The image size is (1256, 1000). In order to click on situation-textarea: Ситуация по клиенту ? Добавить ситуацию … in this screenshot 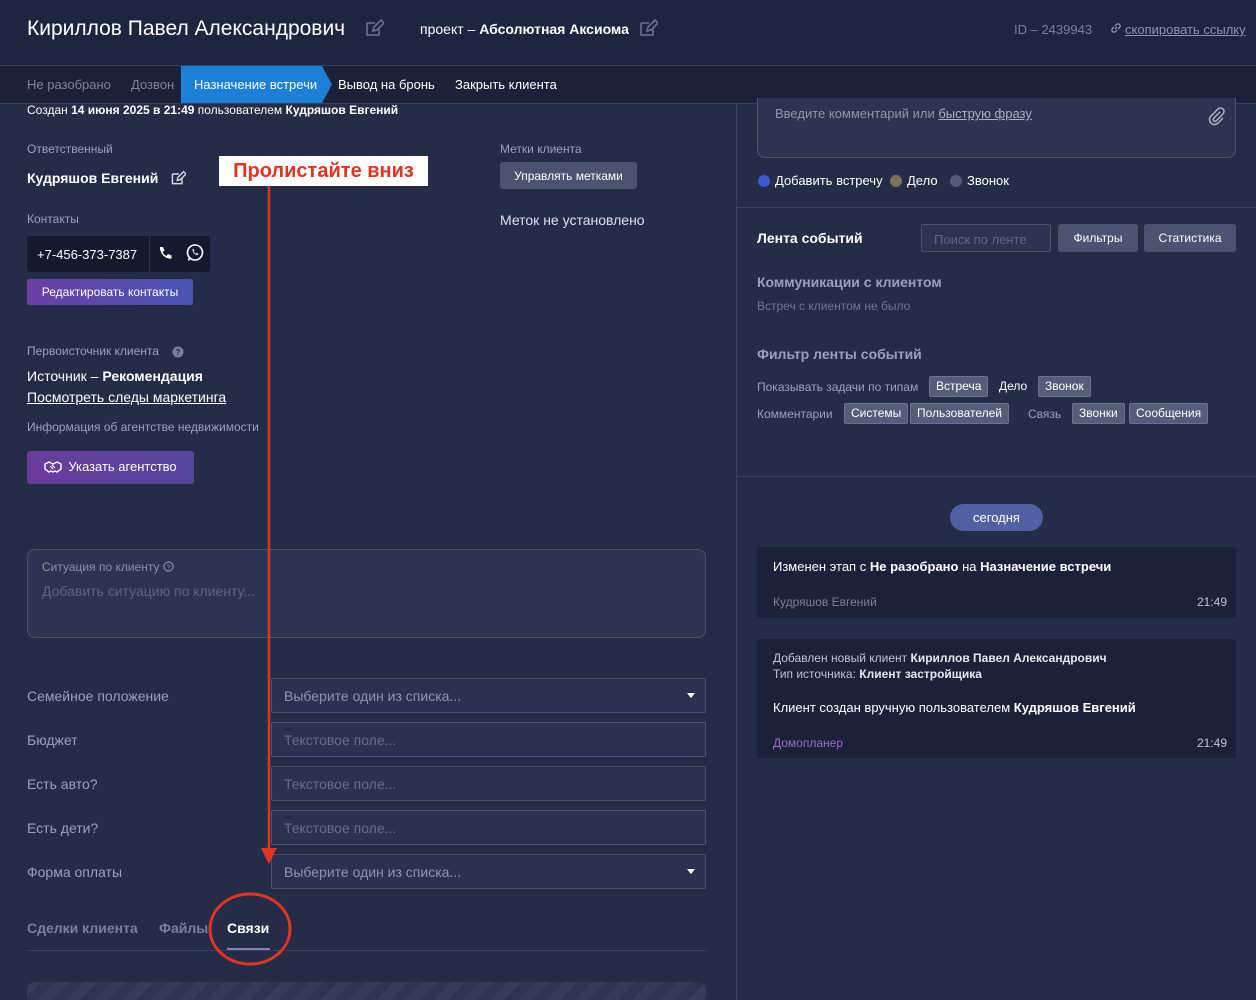, I will do `click(366, 593)`.